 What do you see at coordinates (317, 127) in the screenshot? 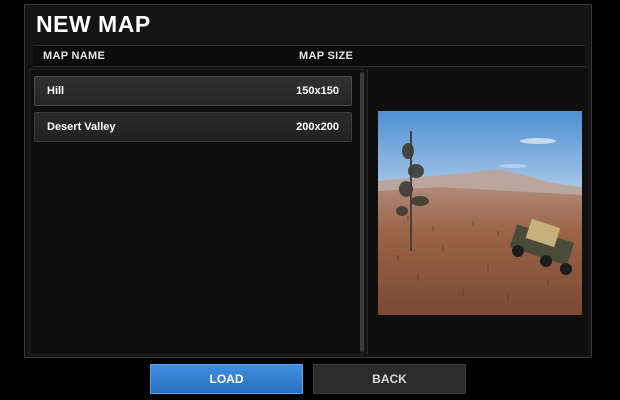
I see `map-size: 200x200` at bounding box center [317, 127].